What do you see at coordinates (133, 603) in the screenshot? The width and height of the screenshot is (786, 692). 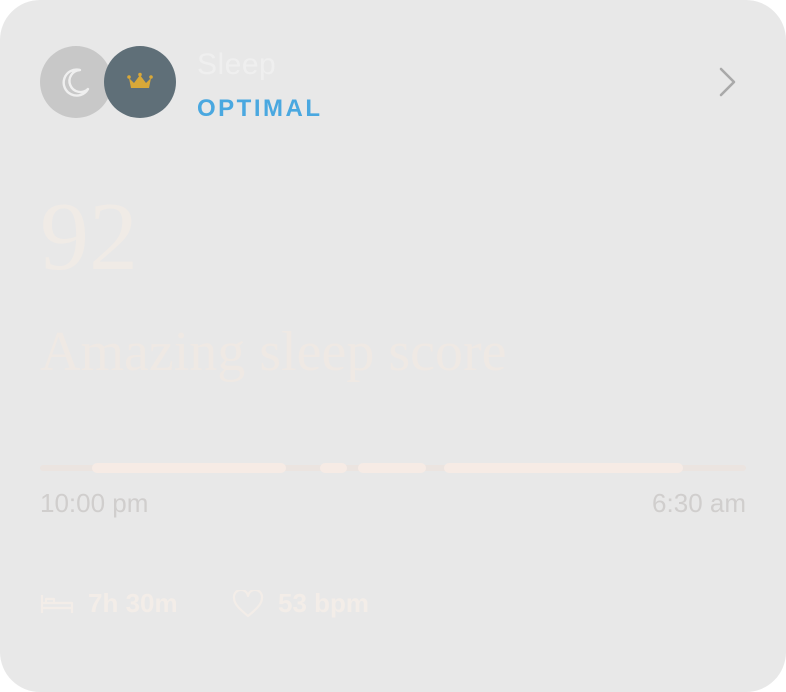 I see `duration-value: 7h 30m` at bounding box center [133, 603].